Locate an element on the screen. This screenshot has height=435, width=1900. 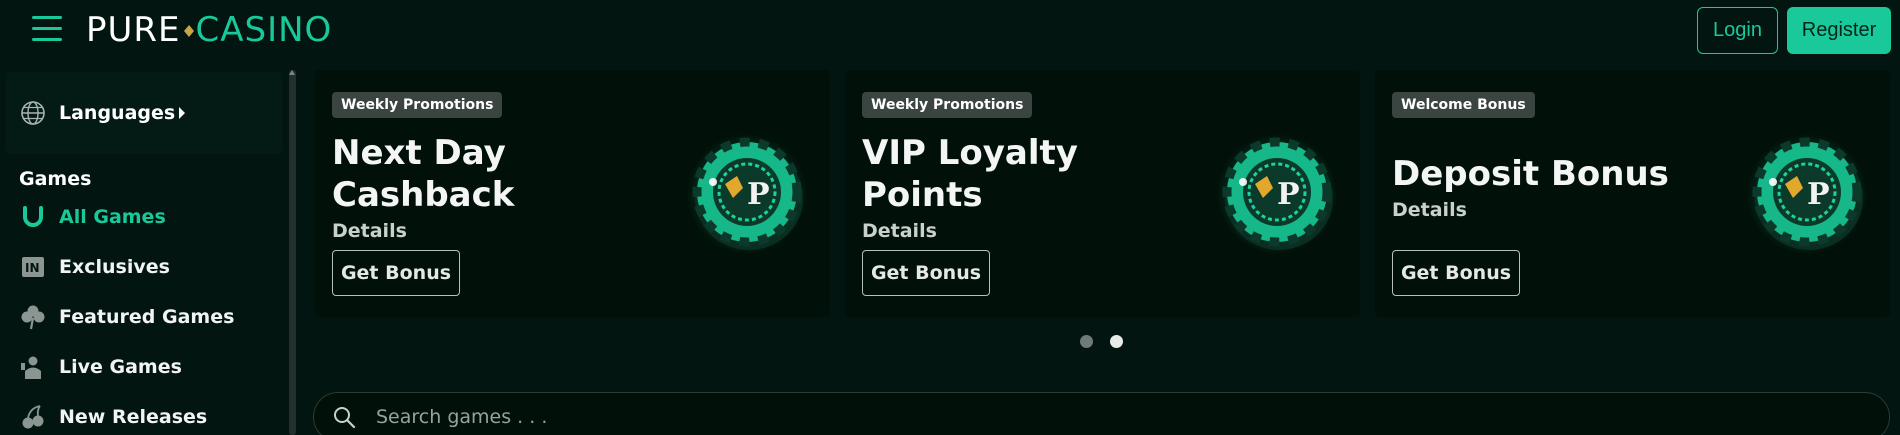
scroll-up-arrow-icon is located at coordinates (292, 72).